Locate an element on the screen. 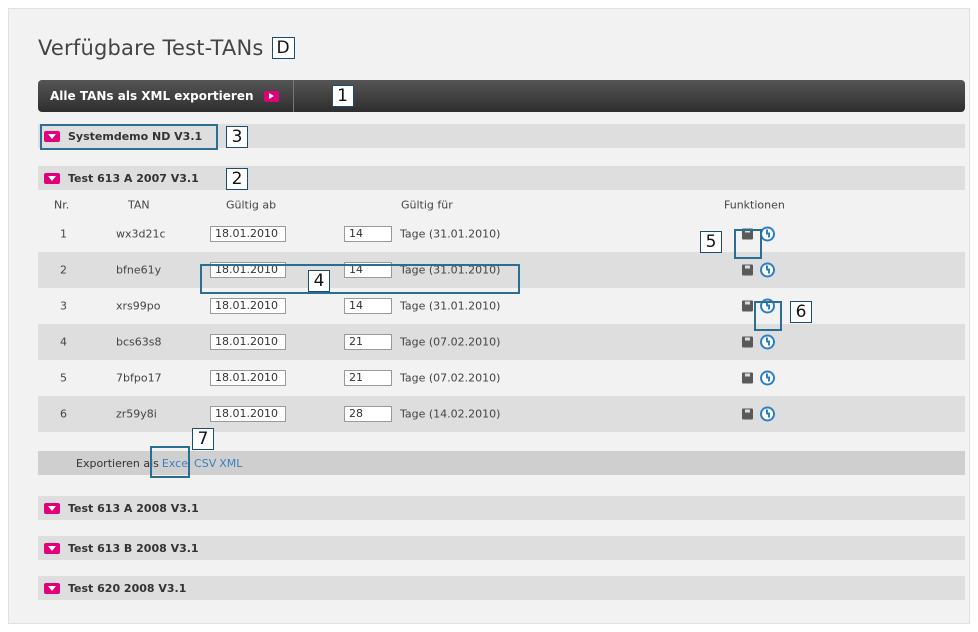 This screenshot has width=978, height=632. callout-1: 1 is located at coordinates (342, 96).